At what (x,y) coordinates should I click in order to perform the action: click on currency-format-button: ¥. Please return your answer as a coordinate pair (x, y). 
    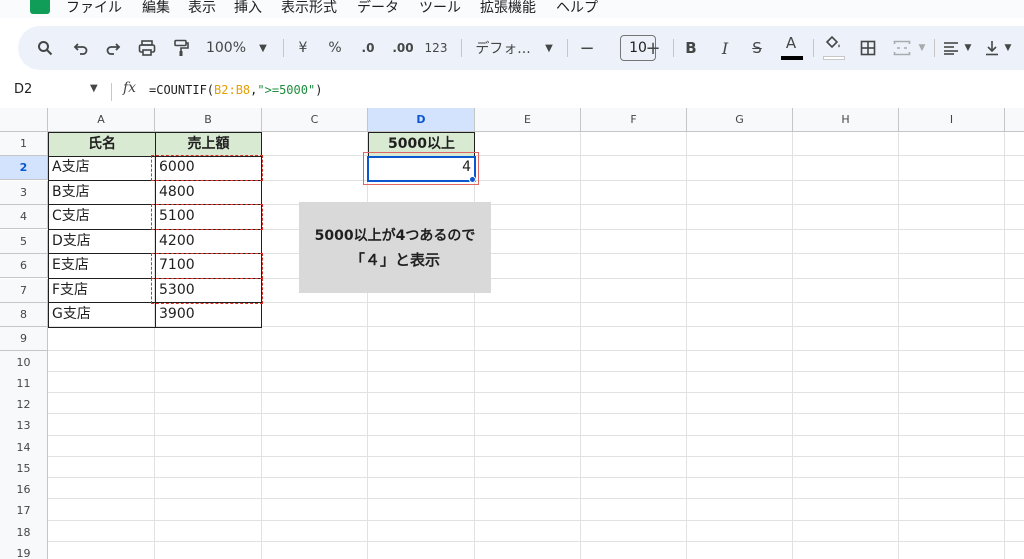
    Looking at the image, I should click on (303, 48).